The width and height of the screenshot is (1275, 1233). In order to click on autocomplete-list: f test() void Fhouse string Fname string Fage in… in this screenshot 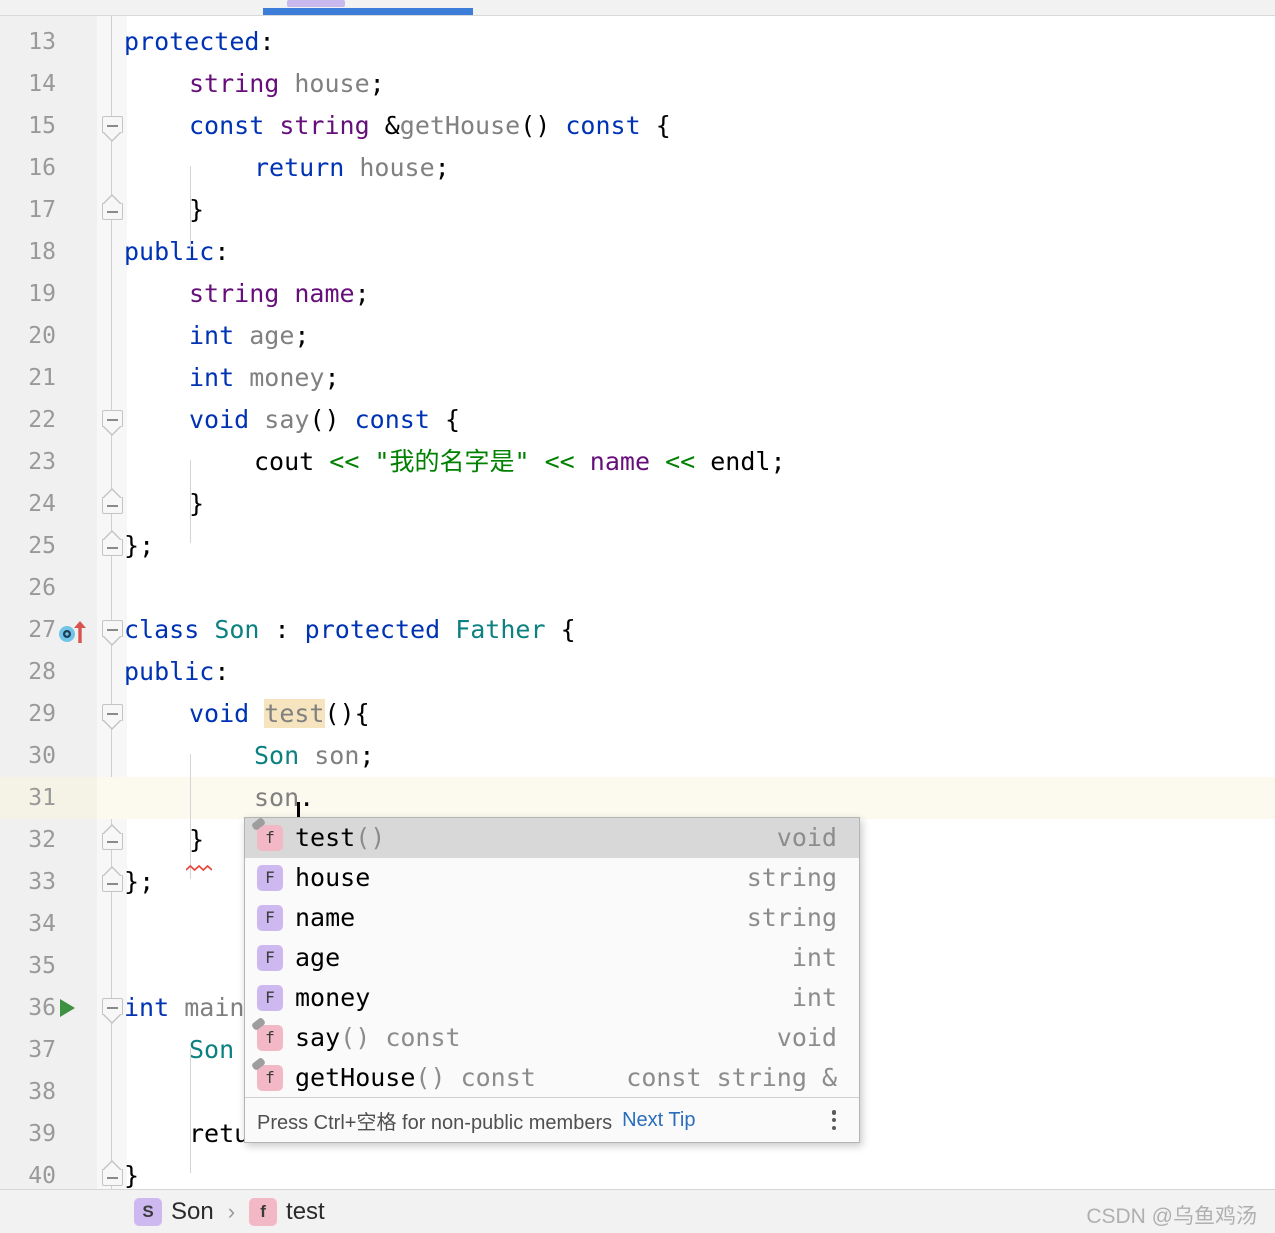, I will do `click(552, 958)`.